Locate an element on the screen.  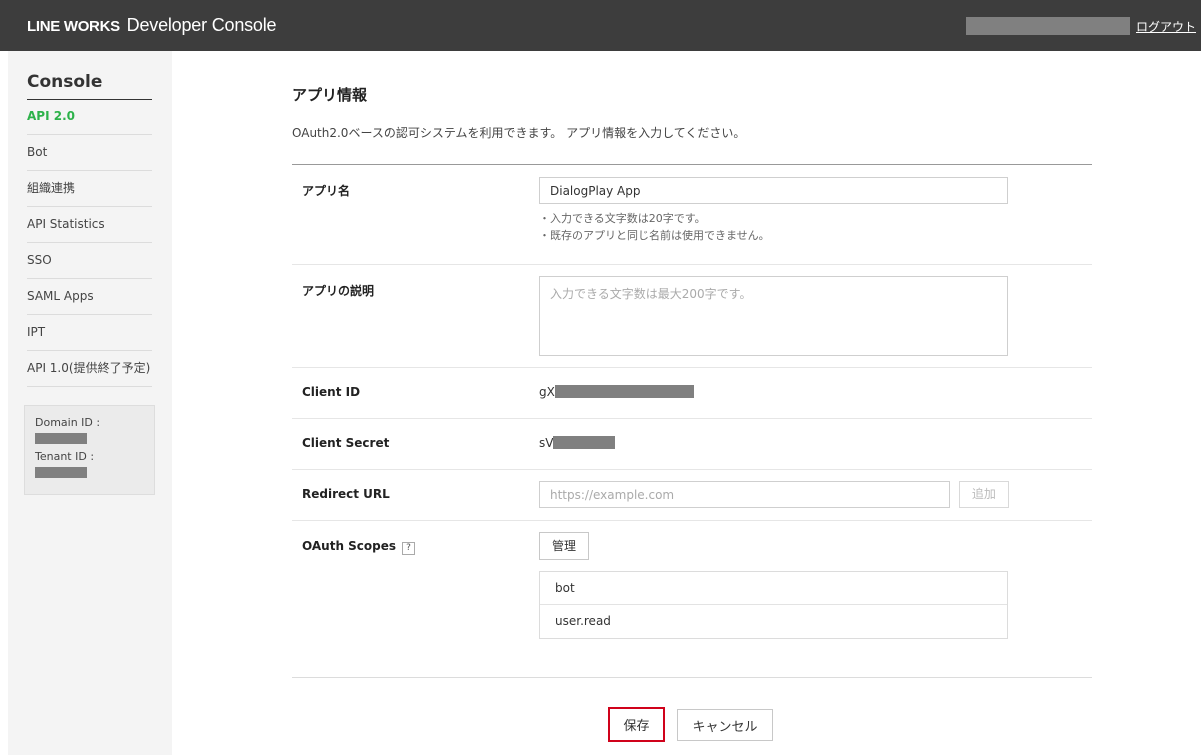
client-id-prefix: gX is located at coordinates (547, 392).